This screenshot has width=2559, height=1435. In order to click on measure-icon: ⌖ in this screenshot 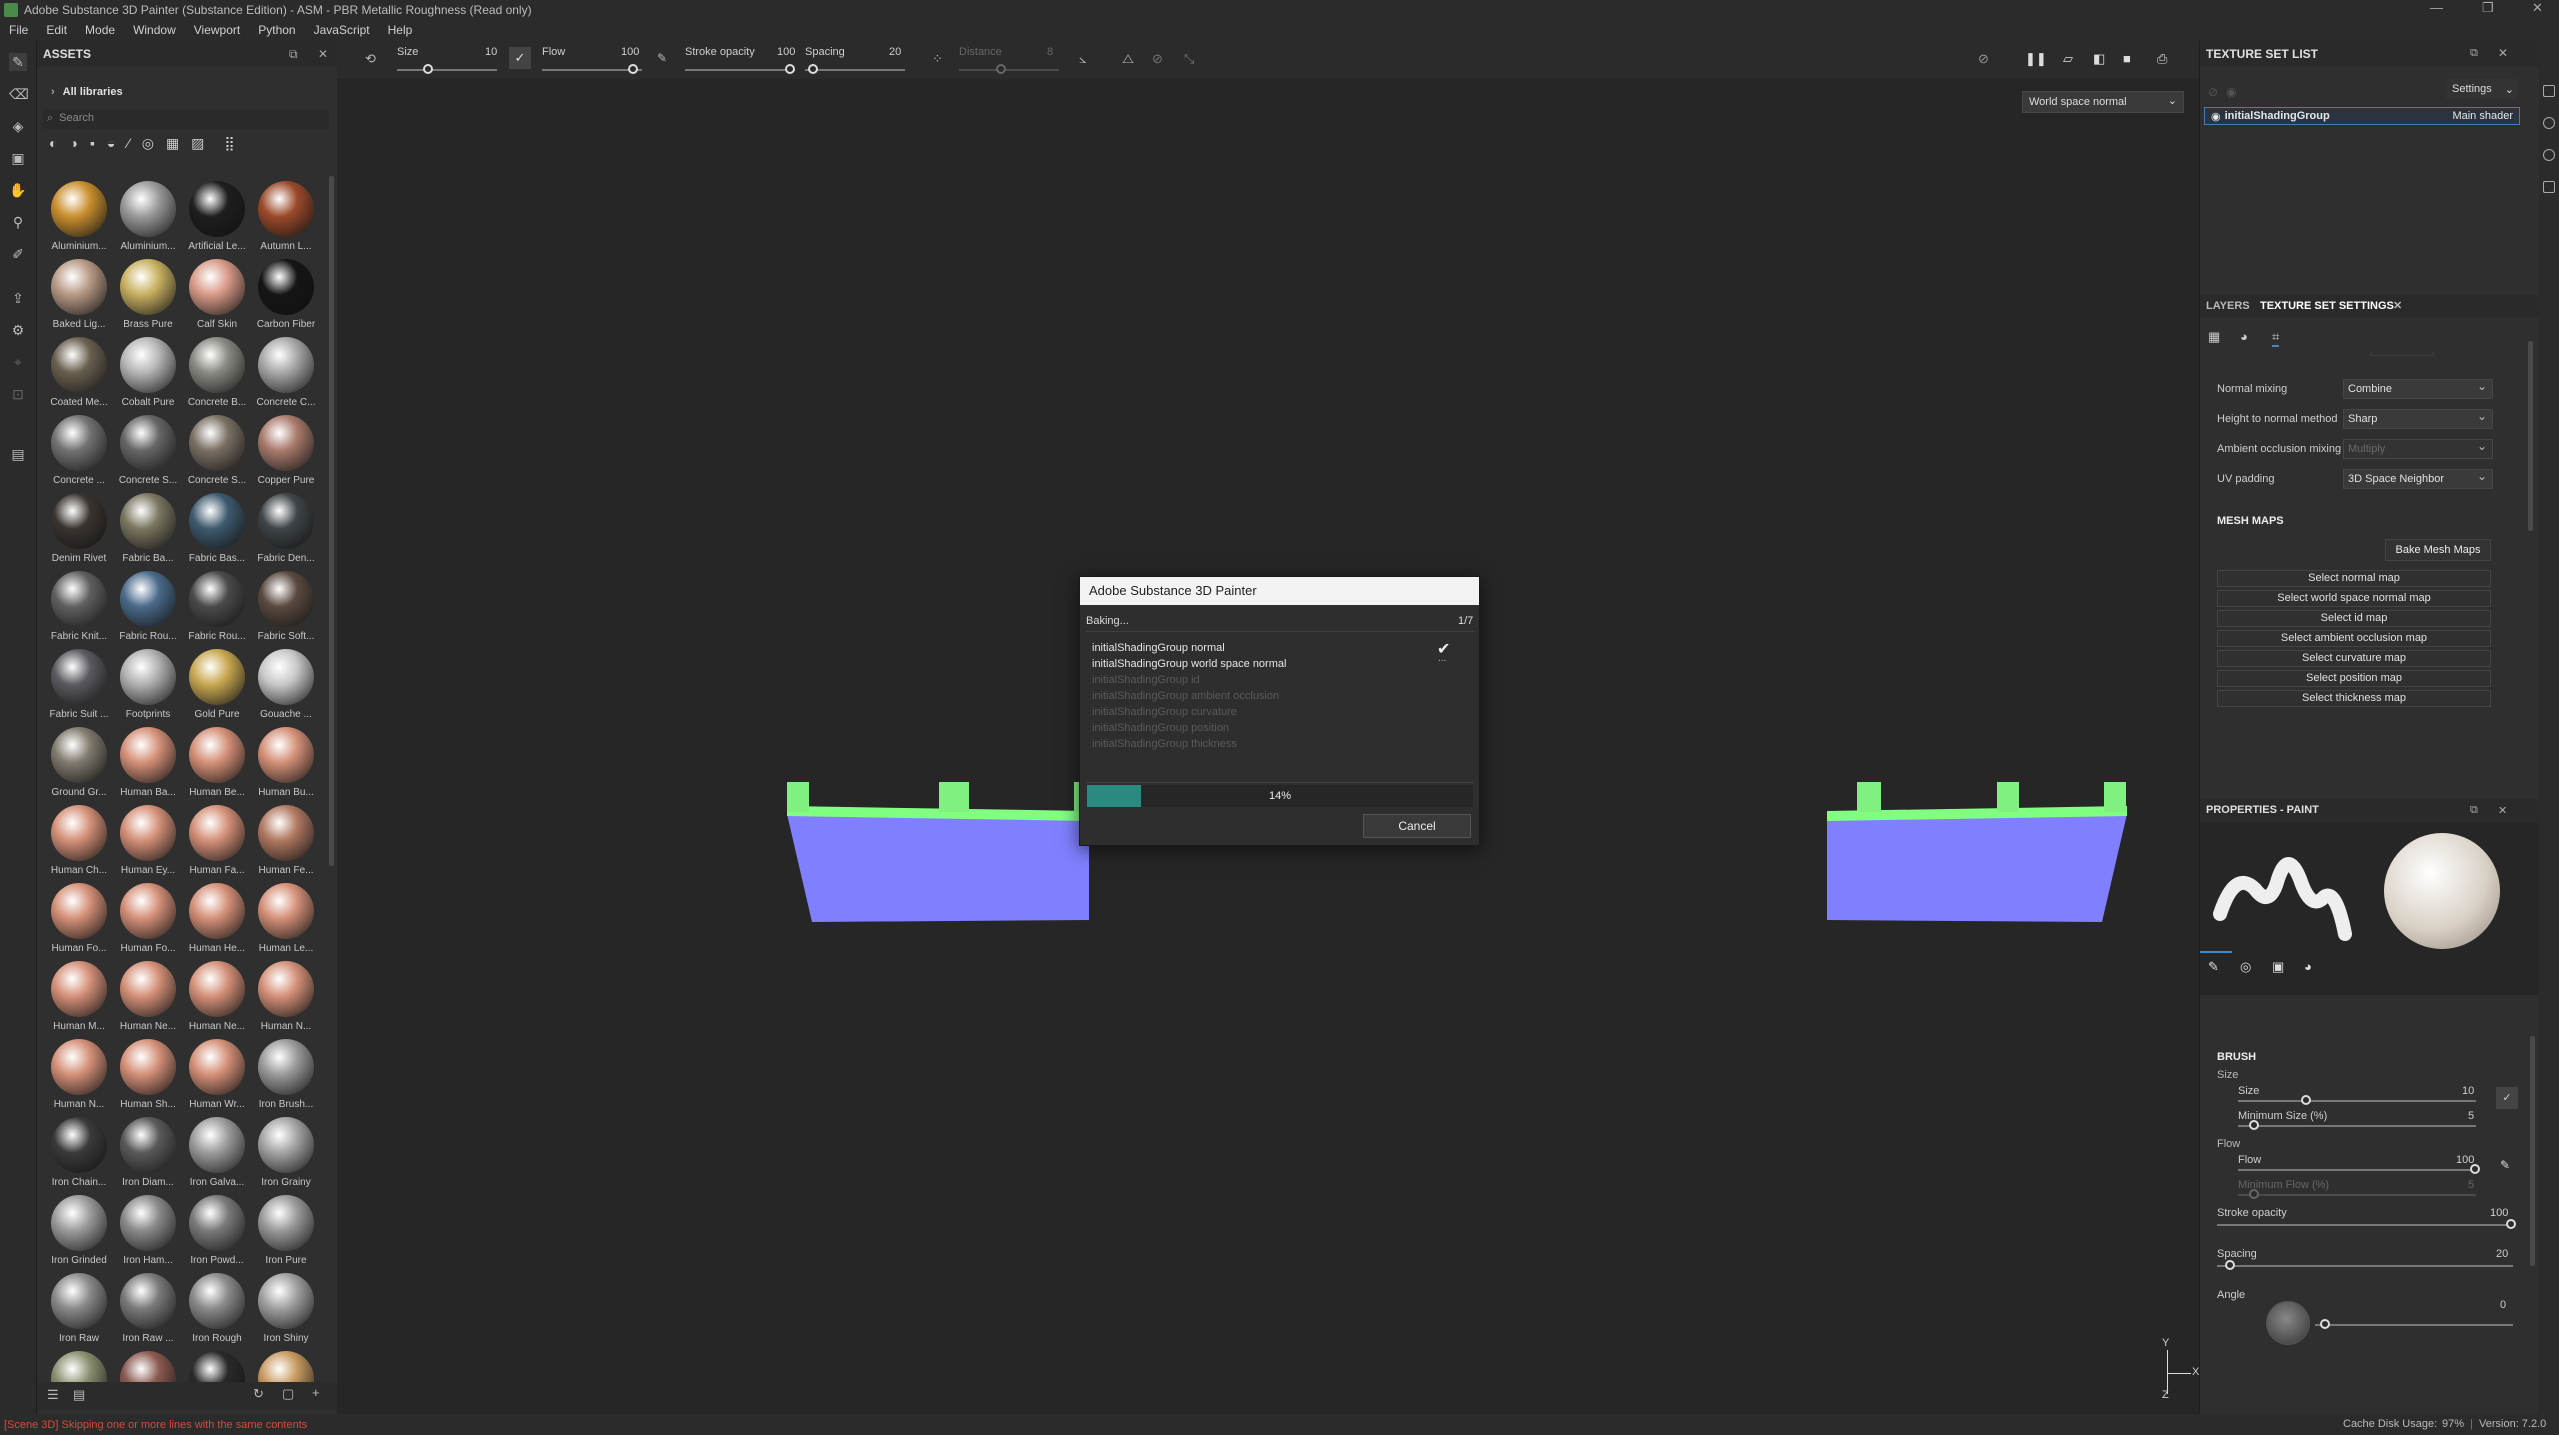, I will do `click(18, 362)`.